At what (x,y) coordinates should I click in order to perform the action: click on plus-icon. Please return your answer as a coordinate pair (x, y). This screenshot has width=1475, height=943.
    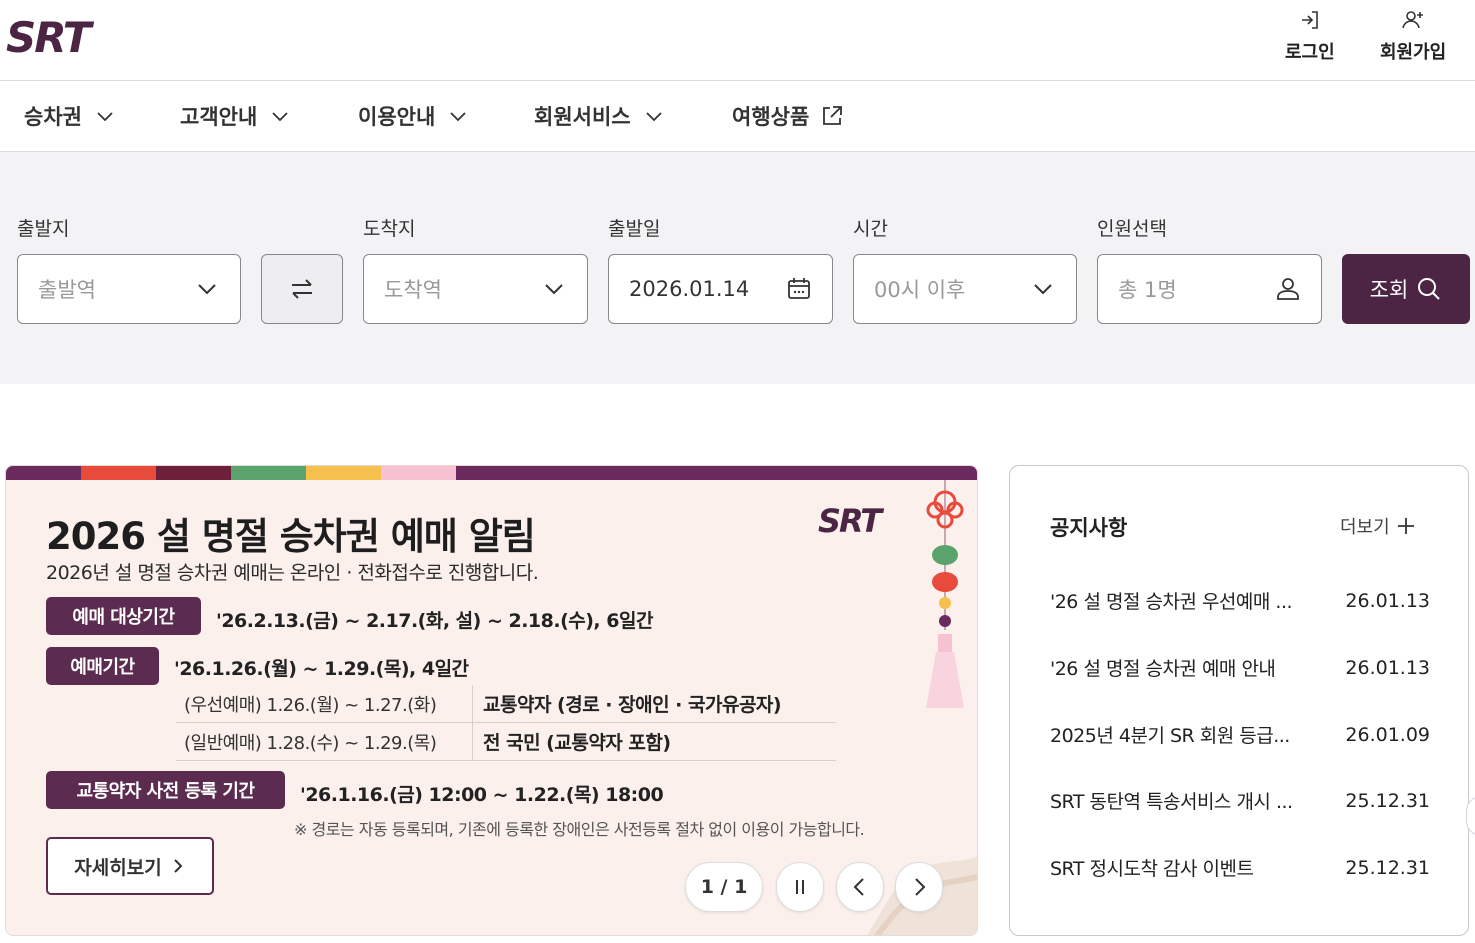
    Looking at the image, I should click on (1405, 526).